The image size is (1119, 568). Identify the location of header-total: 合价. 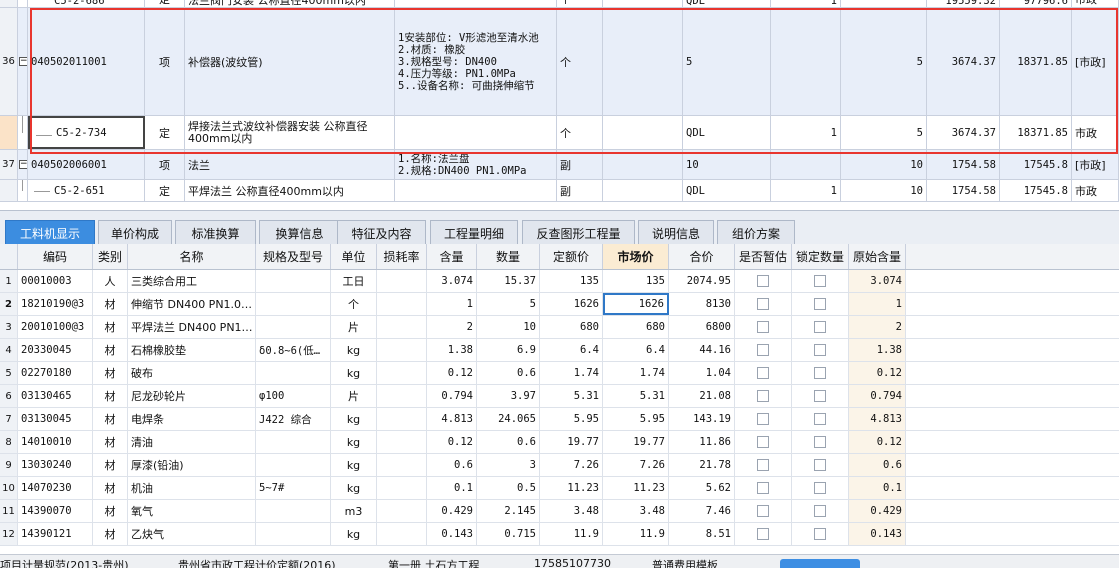
(702, 256).